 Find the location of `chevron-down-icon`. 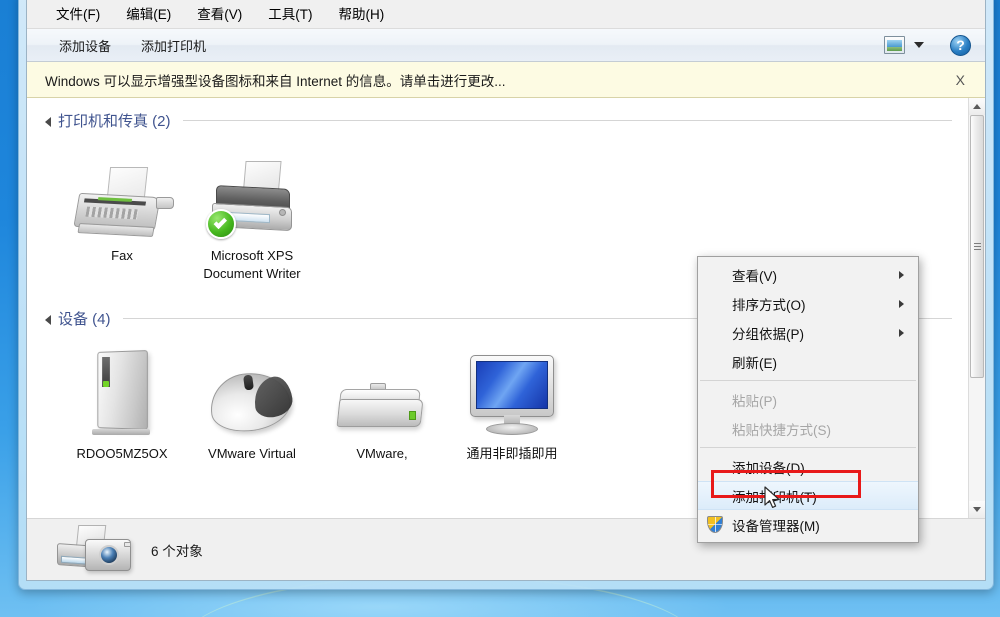

chevron-down-icon is located at coordinates (919, 45).